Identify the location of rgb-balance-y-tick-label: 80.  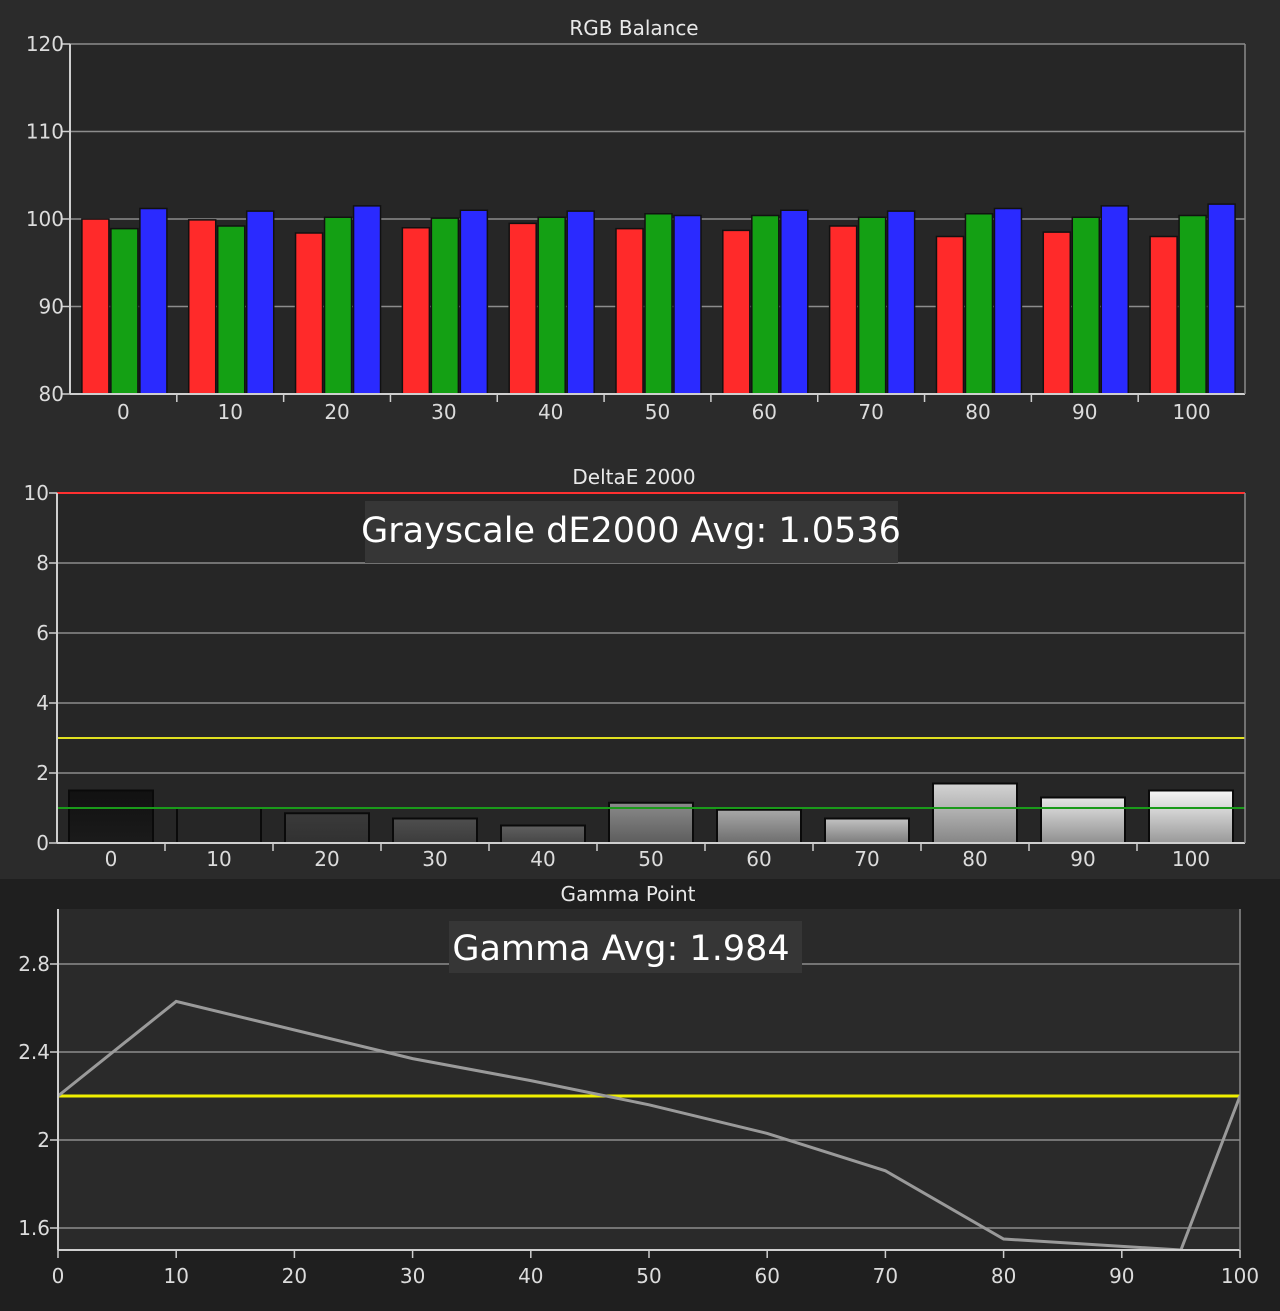
(51, 394).